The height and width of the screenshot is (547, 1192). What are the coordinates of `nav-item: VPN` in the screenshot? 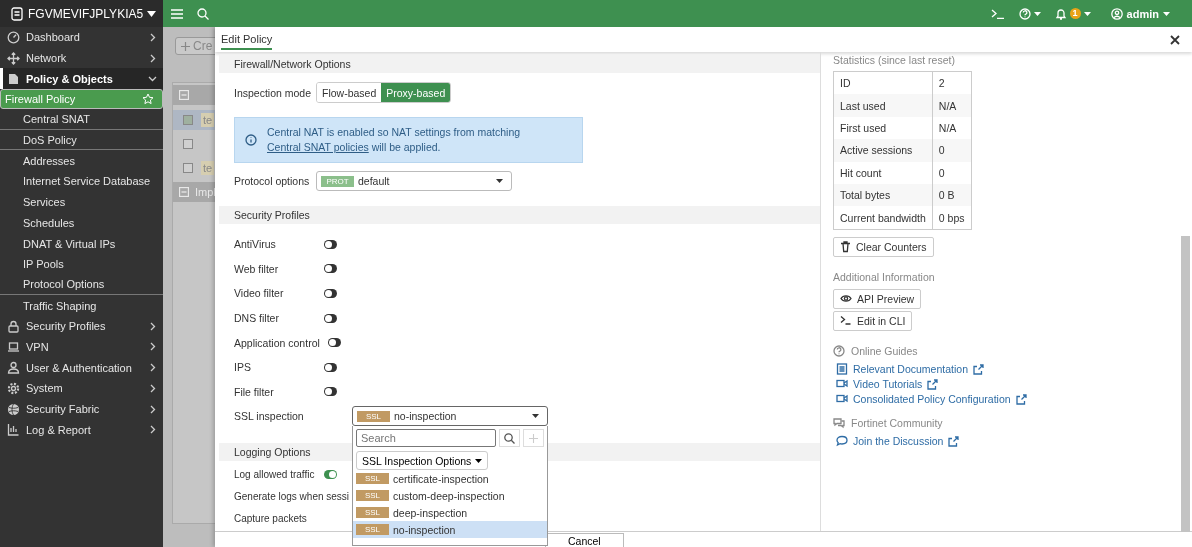 It's located at (81, 347).